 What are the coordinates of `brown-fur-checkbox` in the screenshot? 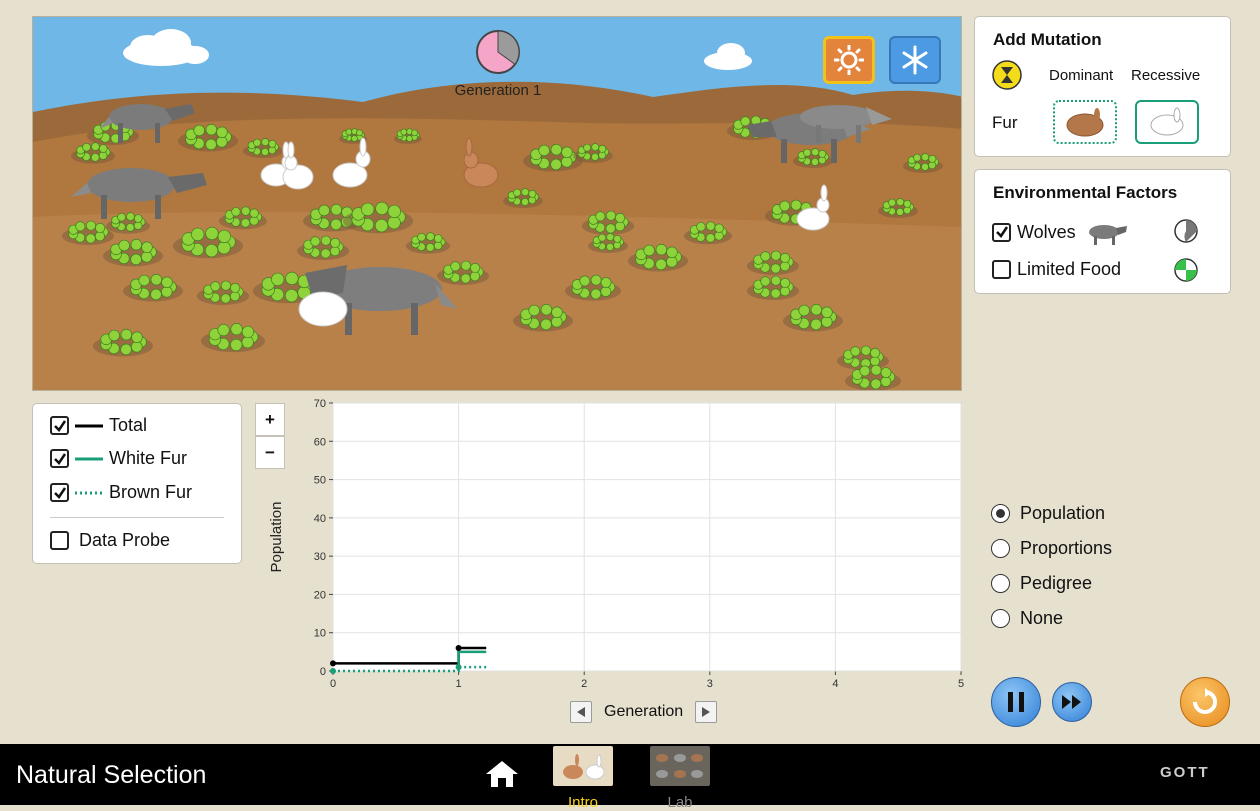 It's located at (59, 492).